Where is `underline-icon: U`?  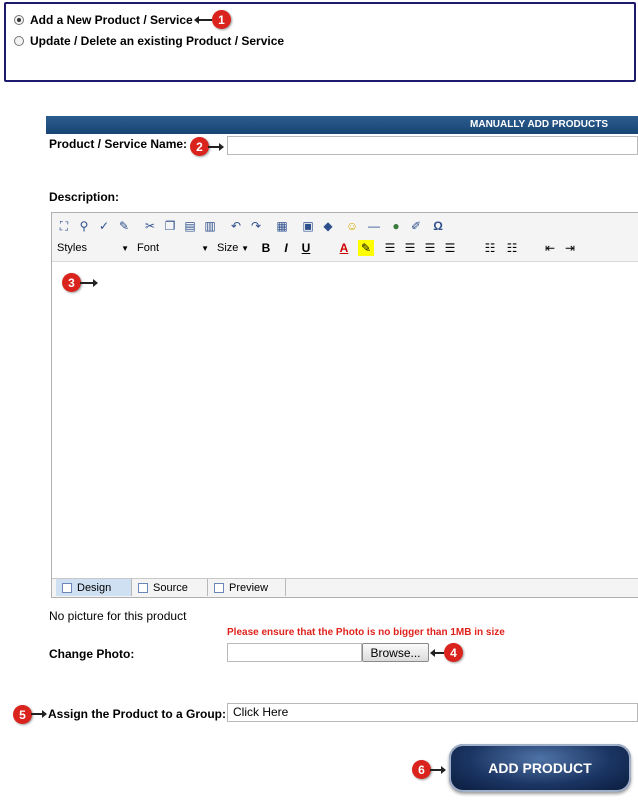
underline-icon: U is located at coordinates (306, 248).